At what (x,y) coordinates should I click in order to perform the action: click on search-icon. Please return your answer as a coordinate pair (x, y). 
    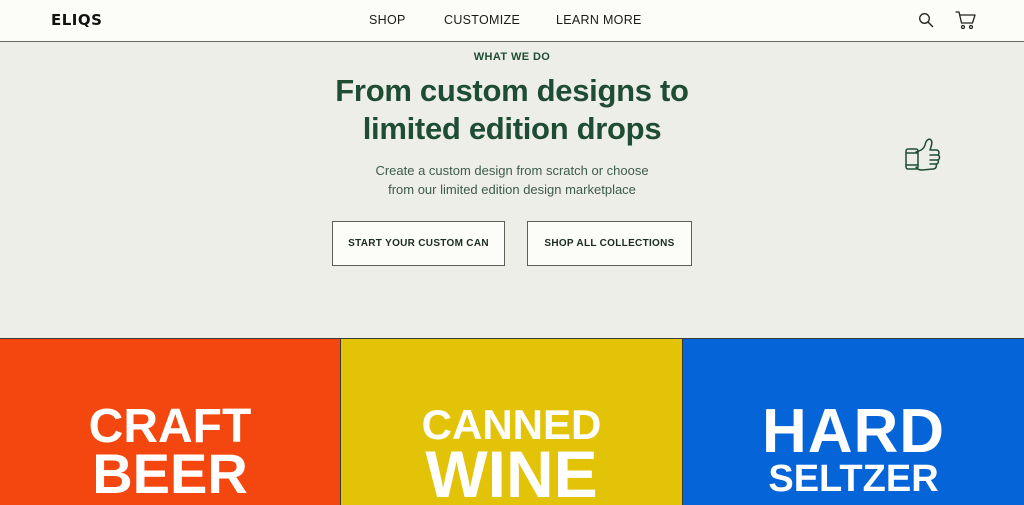
    Looking at the image, I should click on (926, 22).